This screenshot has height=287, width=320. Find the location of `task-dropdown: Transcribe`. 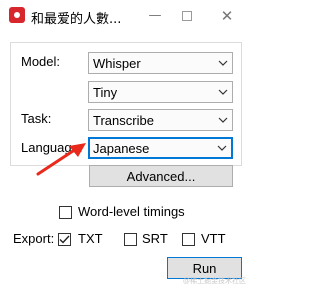

task-dropdown: Transcribe is located at coordinates (160, 120).